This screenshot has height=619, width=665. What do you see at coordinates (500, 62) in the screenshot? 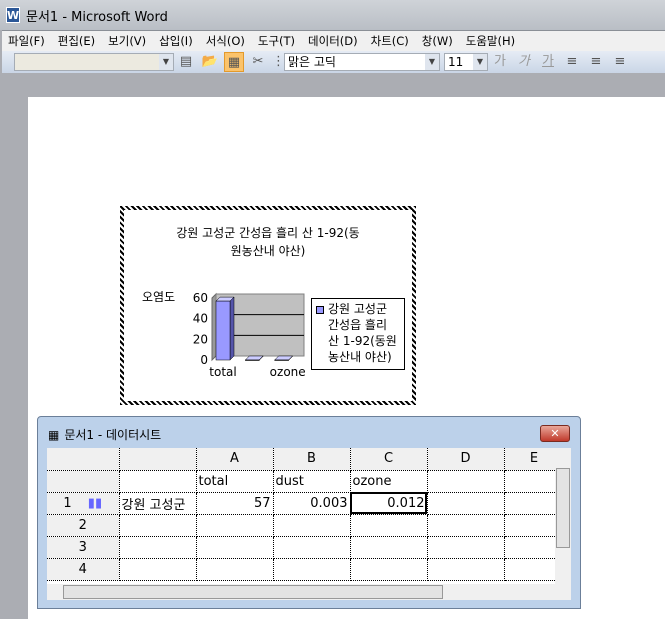
I see `bold-button: 가` at bounding box center [500, 62].